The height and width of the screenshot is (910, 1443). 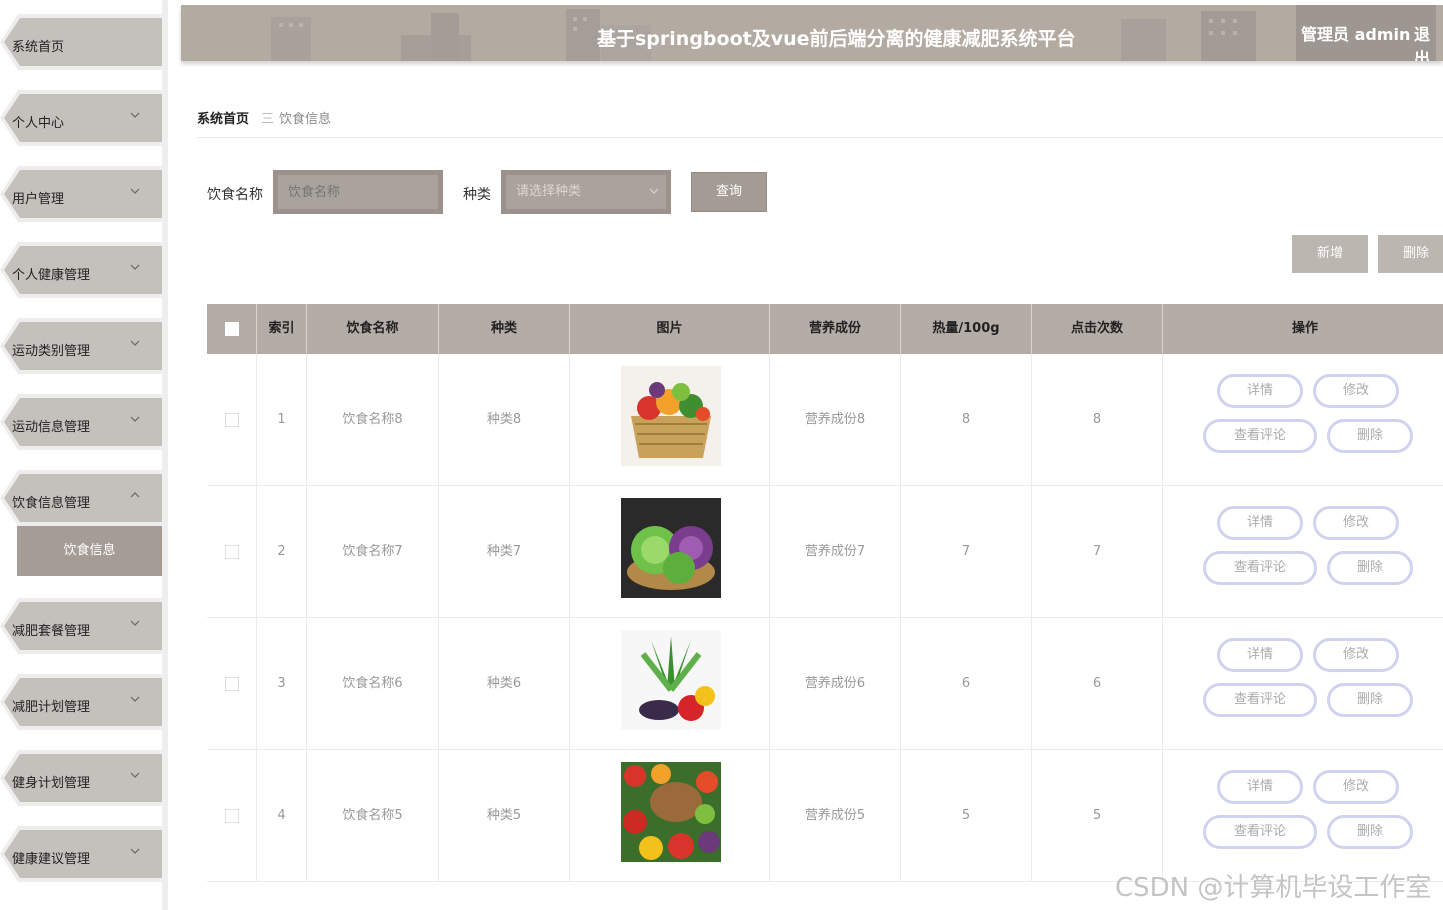 I want to click on sidebar-subitem-food-info: 饮食信息, so click(x=89, y=551).